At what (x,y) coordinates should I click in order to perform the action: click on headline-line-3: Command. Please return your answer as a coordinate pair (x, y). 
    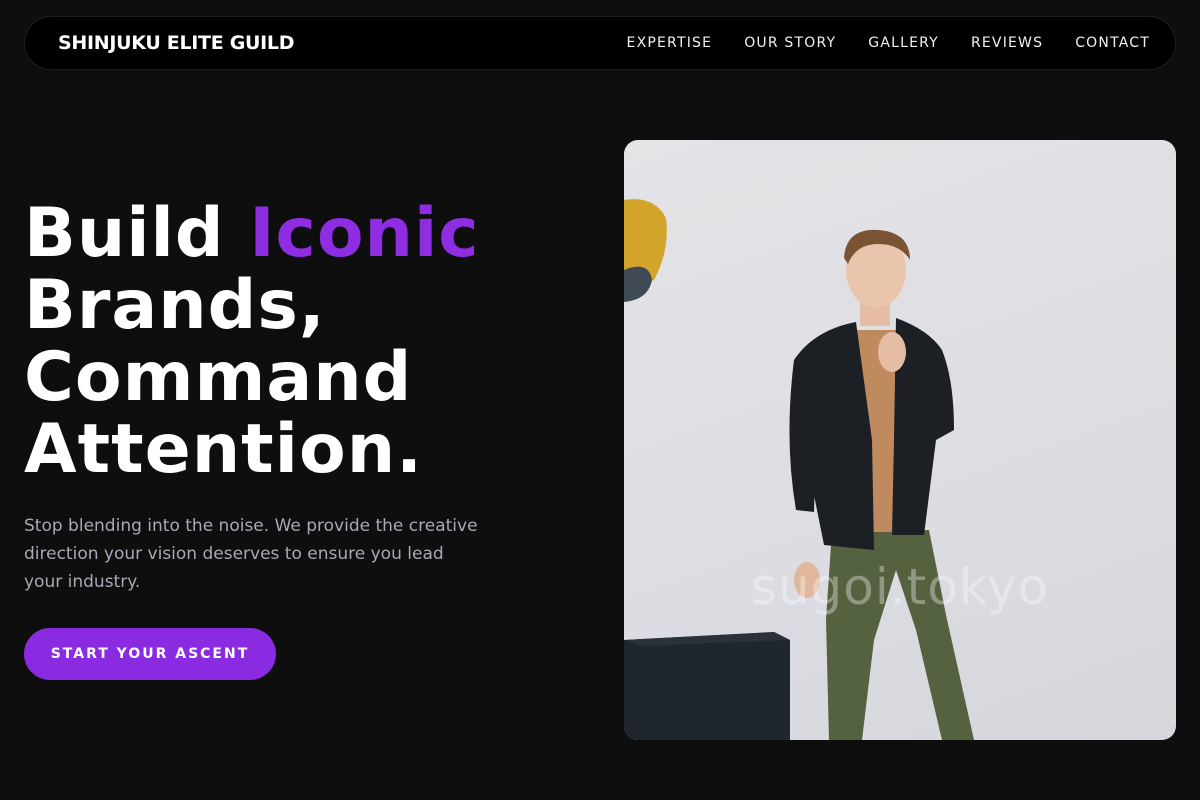
    Looking at the image, I should click on (218, 377).